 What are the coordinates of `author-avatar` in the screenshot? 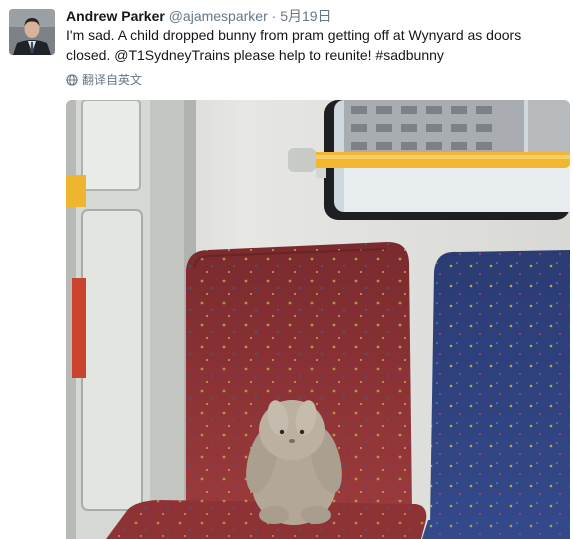 It's located at (32, 32).